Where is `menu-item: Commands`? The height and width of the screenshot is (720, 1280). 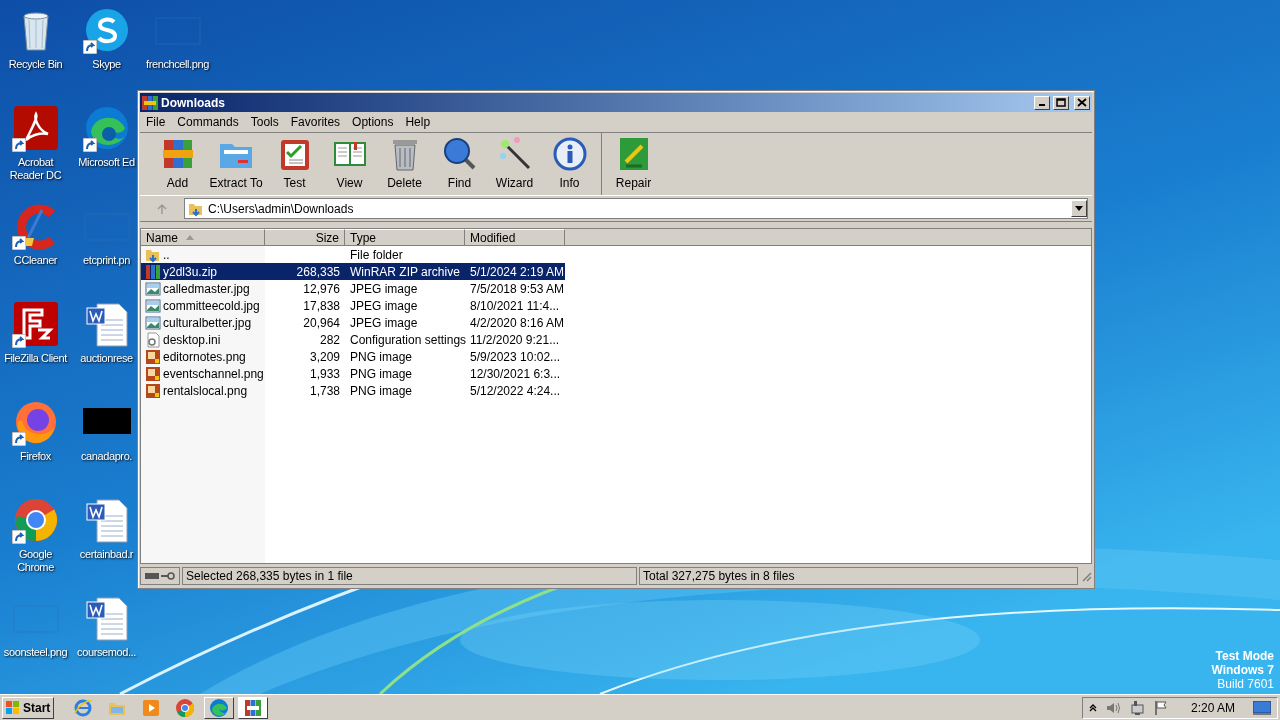
menu-item: Commands is located at coordinates (208, 122).